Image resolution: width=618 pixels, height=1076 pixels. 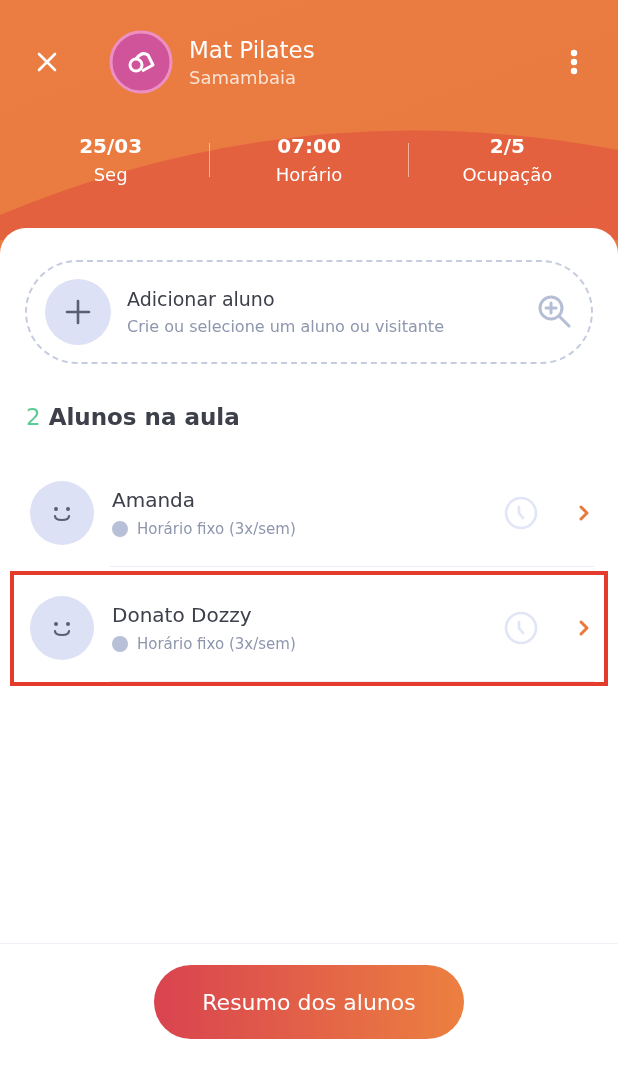 I want to click on add-student-card: Adicionar aluno Crie ou selecione um aluno ou visitante, so click(x=309, y=312).